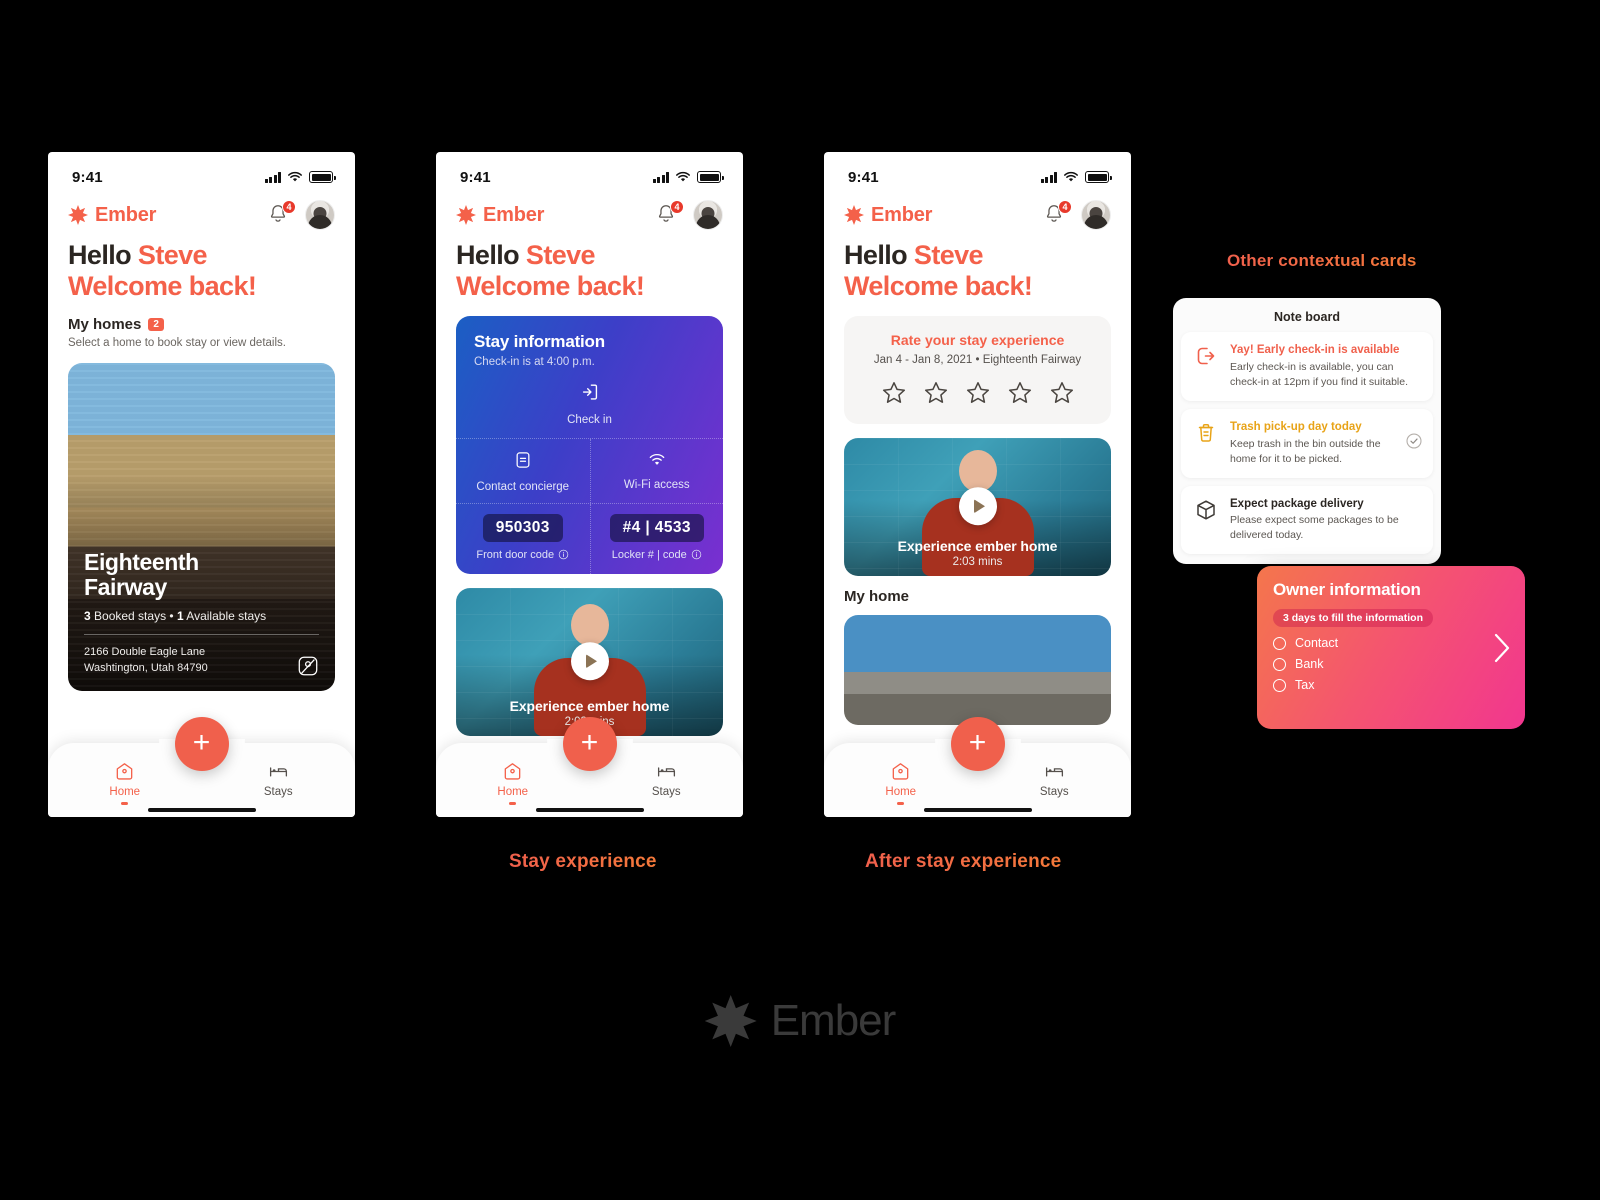 The image size is (1600, 1200). I want to click on owner-checklist-row: Contact, so click(1391, 643).